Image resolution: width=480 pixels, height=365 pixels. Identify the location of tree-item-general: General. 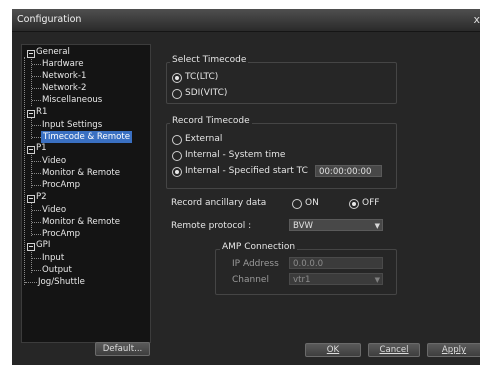
(53, 52).